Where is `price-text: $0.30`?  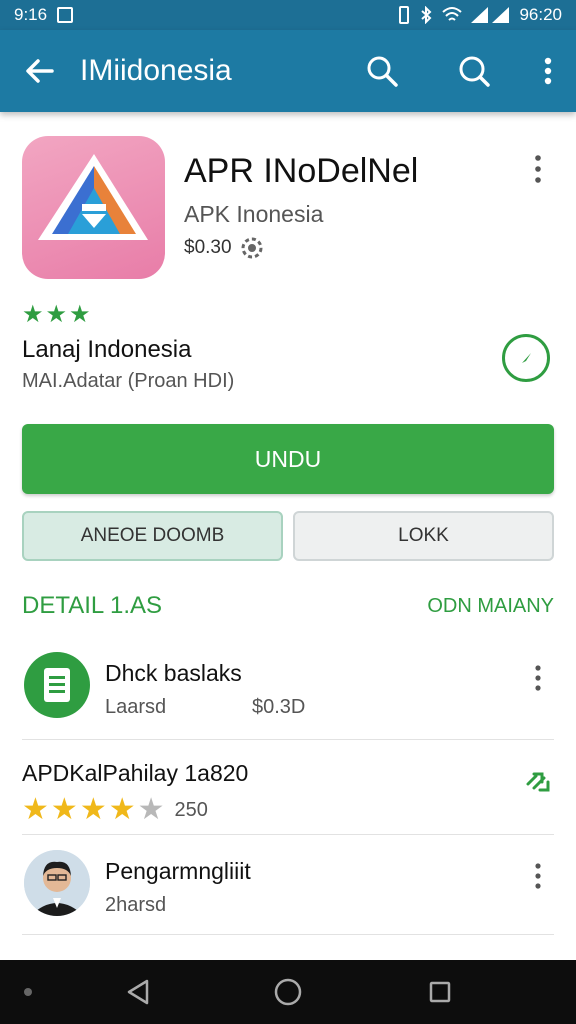 price-text: $0.30 is located at coordinates (208, 247).